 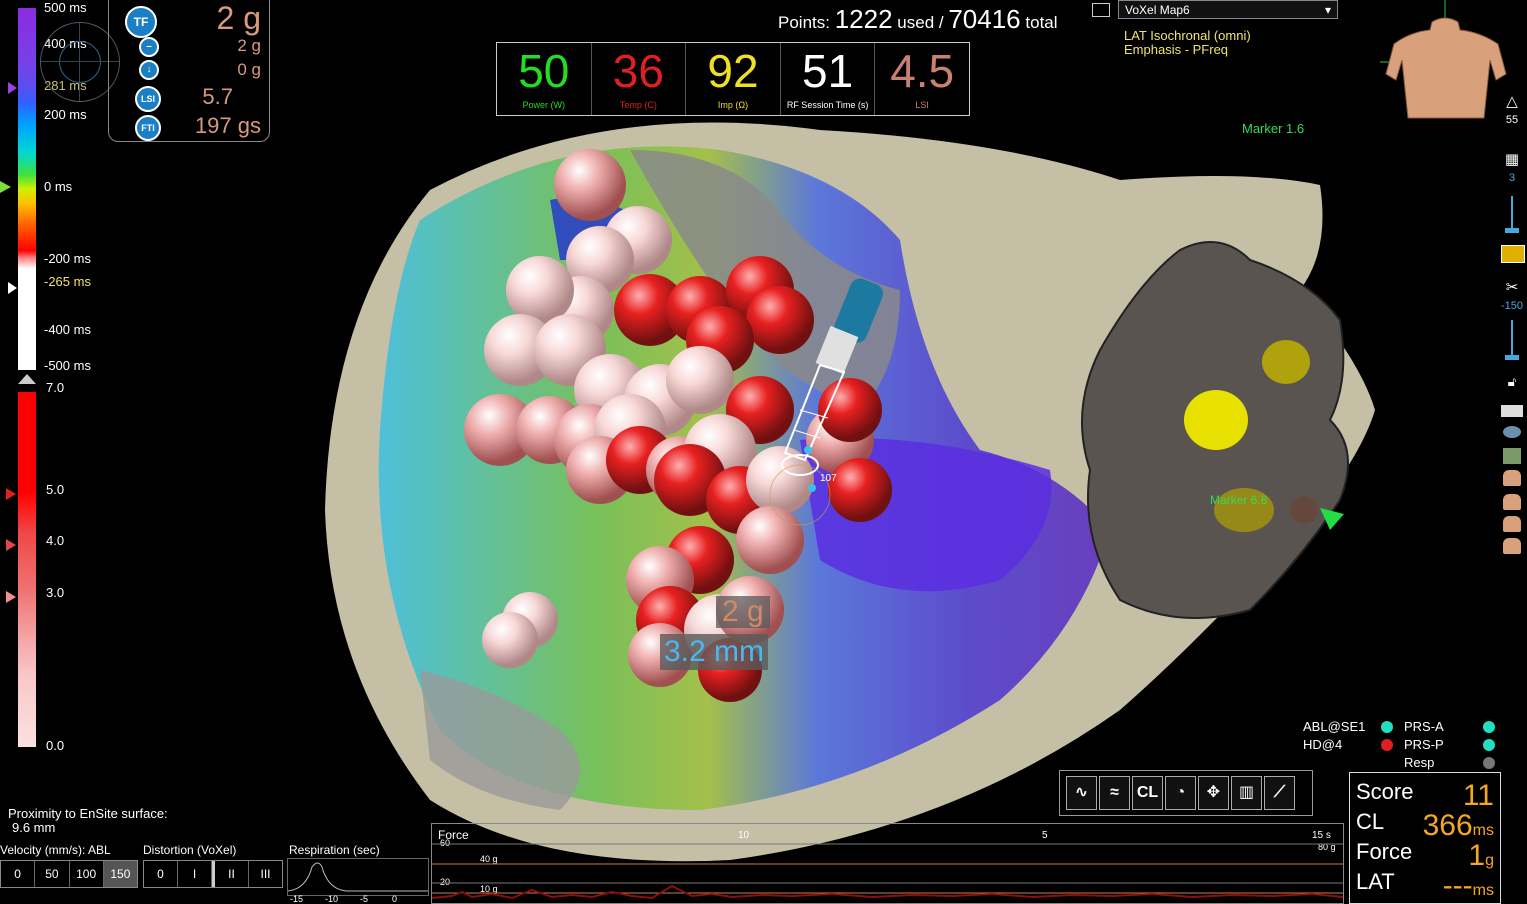 I want to click on distance-overlay: 3.2 mm, so click(x=714, y=652).